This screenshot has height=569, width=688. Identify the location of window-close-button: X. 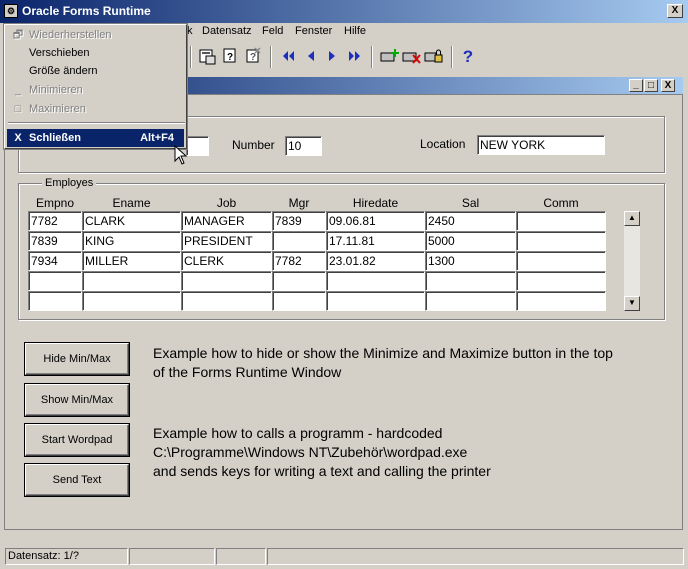
(675, 11).